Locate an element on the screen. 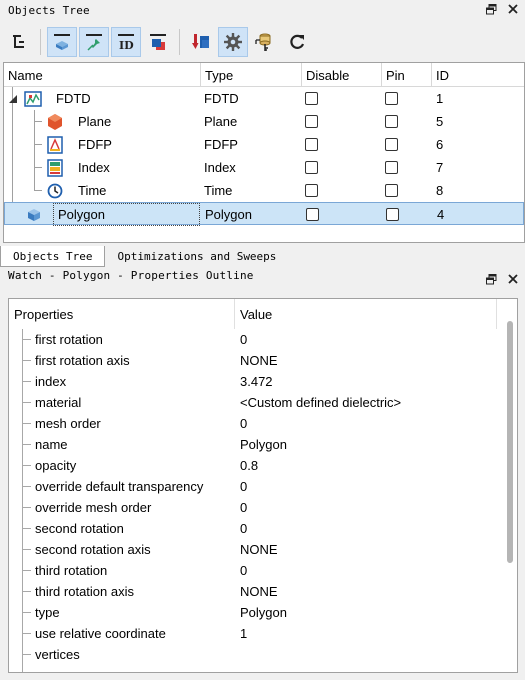  property-row: mesh order 0 is located at coordinates (254, 423).